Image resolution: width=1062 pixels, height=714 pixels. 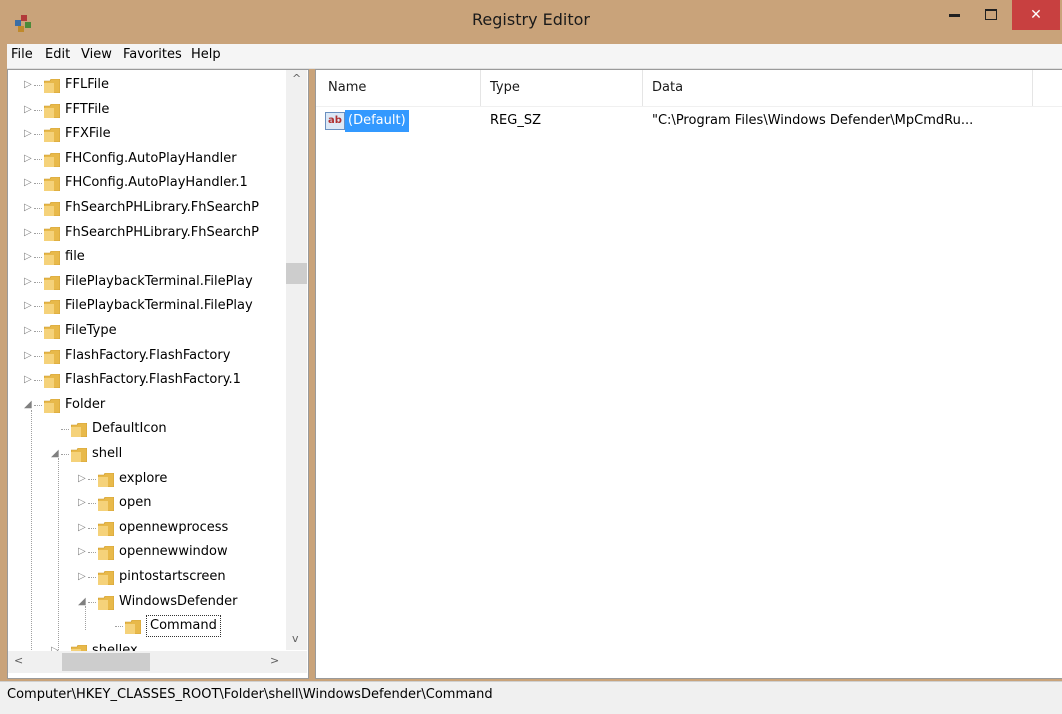 I want to click on scroll-up-arrow-icon: ^, so click(x=296, y=78).